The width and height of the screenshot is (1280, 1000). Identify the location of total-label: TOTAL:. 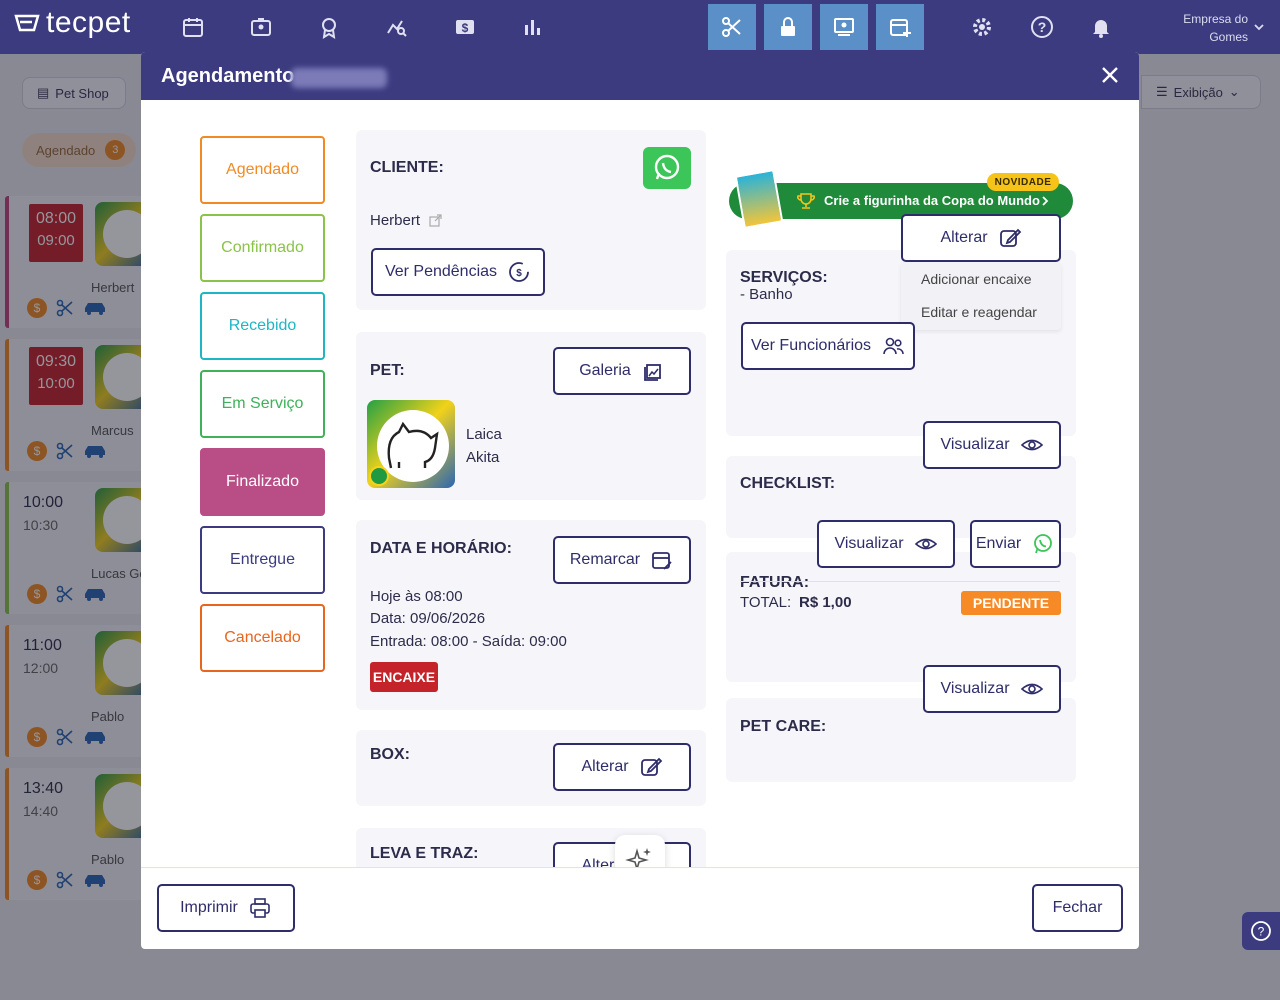
(766, 602).